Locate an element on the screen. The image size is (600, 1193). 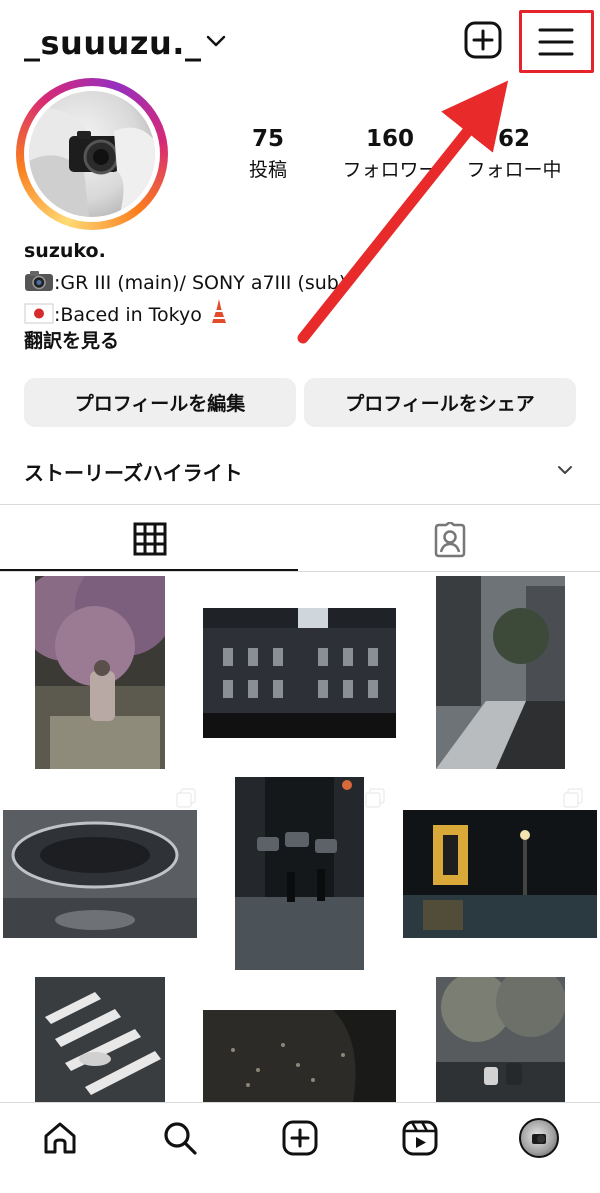
avatar is located at coordinates (92, 154).